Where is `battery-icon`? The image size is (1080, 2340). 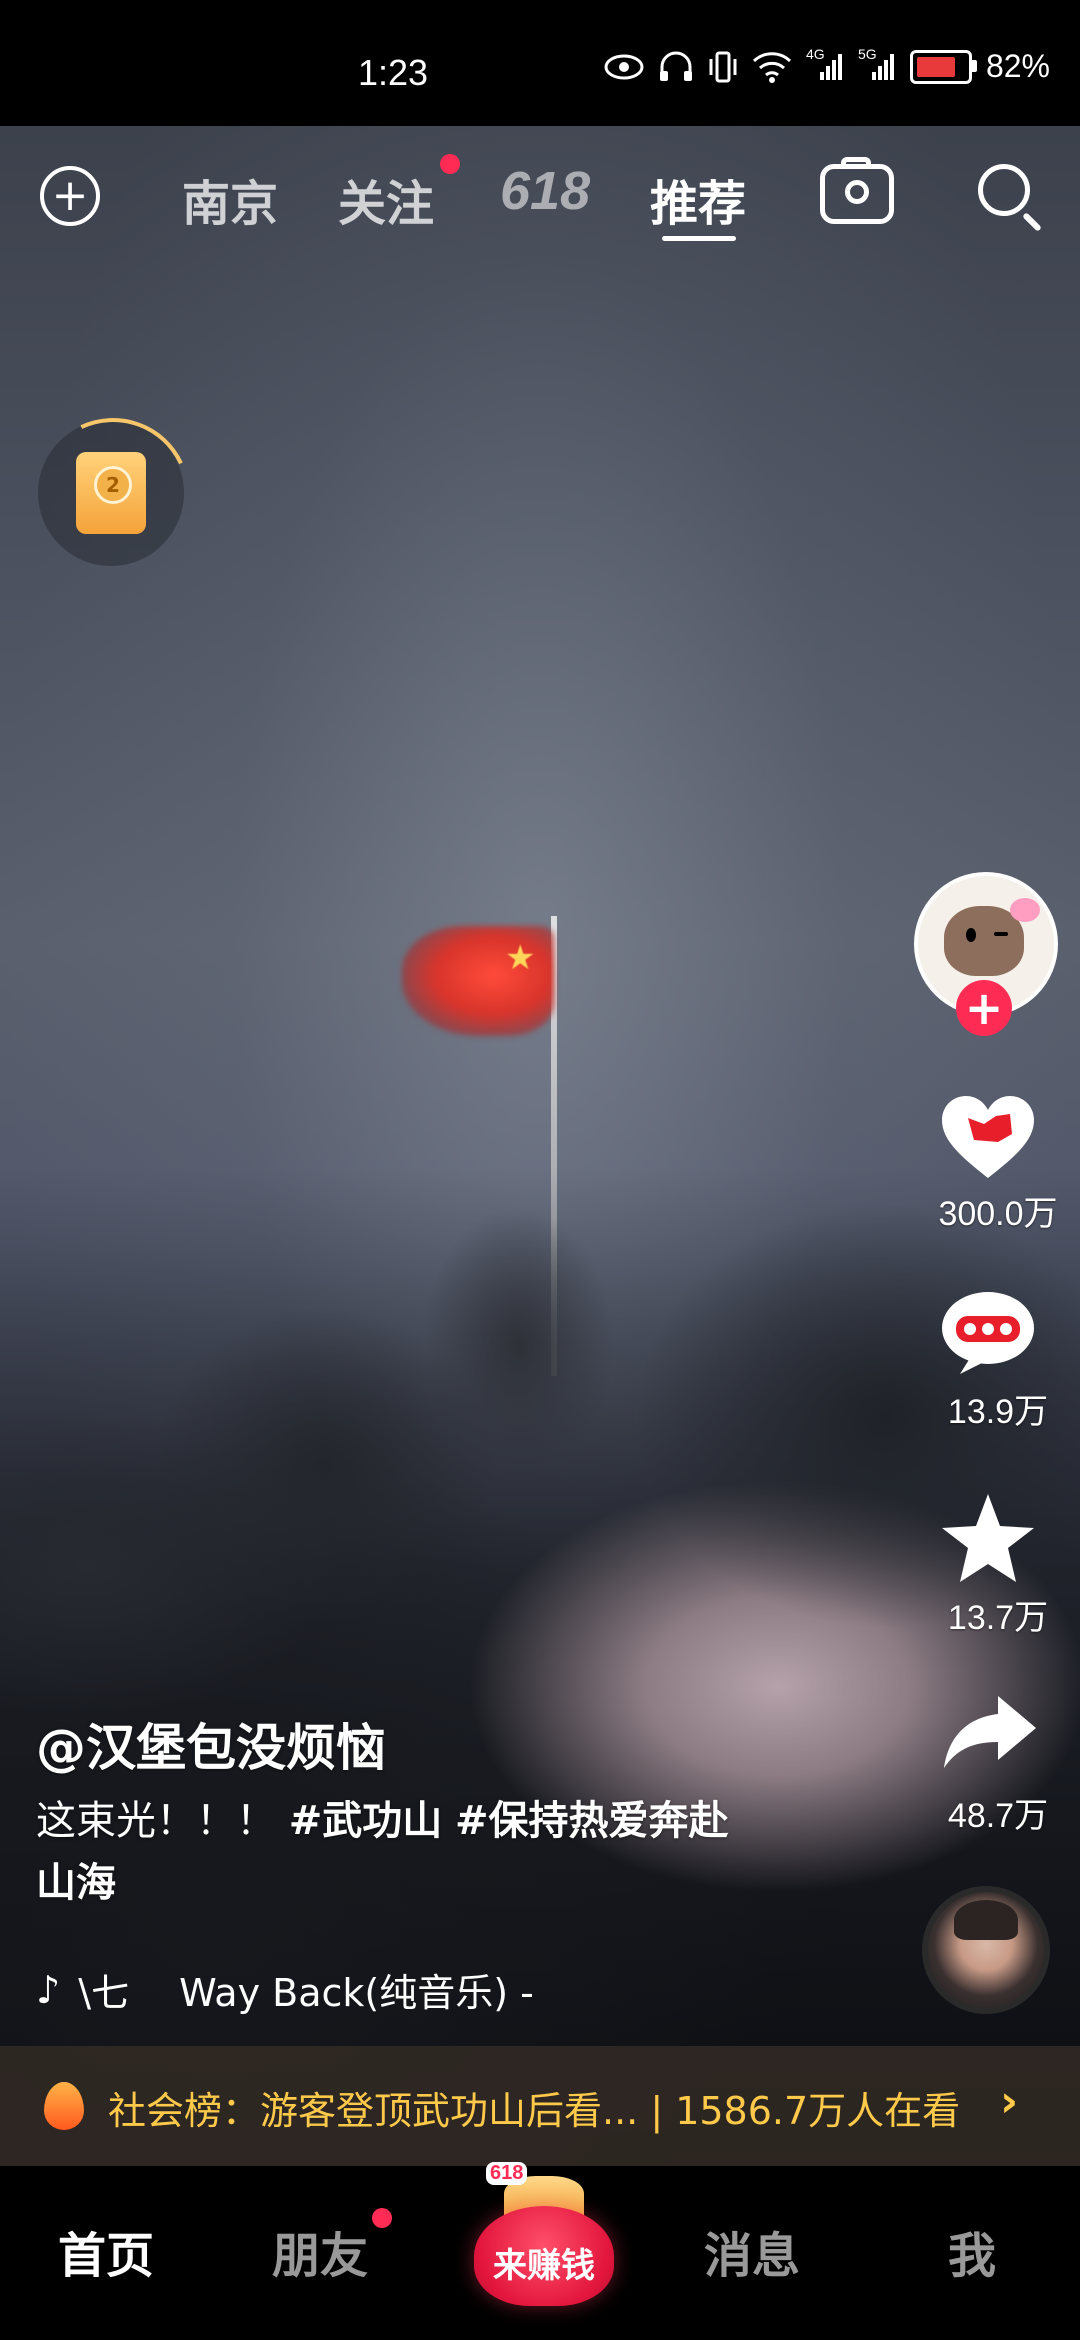 battery-icon is located at coordinates (943, 66).